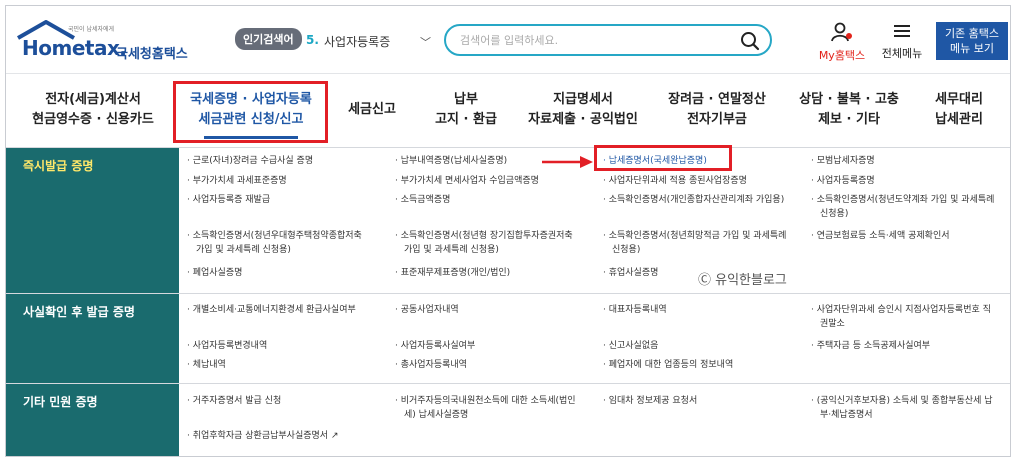 The image size is (1016, 462). Describe the element at coordinates (258, 436) in the screenshot. I see `list-item-label: · 취업후학자금 상환금납부사실증명서` at that location.